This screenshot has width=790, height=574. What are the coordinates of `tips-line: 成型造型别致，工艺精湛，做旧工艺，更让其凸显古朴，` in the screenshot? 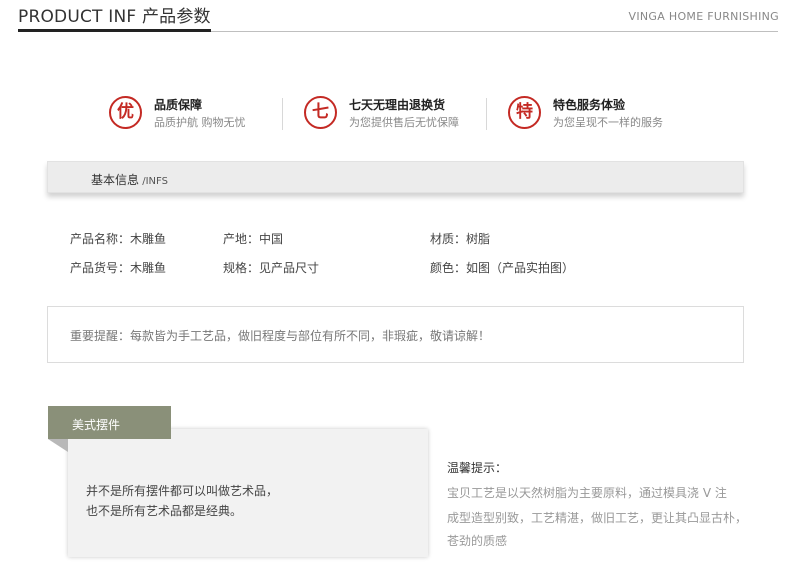 It's located at (597, 518).